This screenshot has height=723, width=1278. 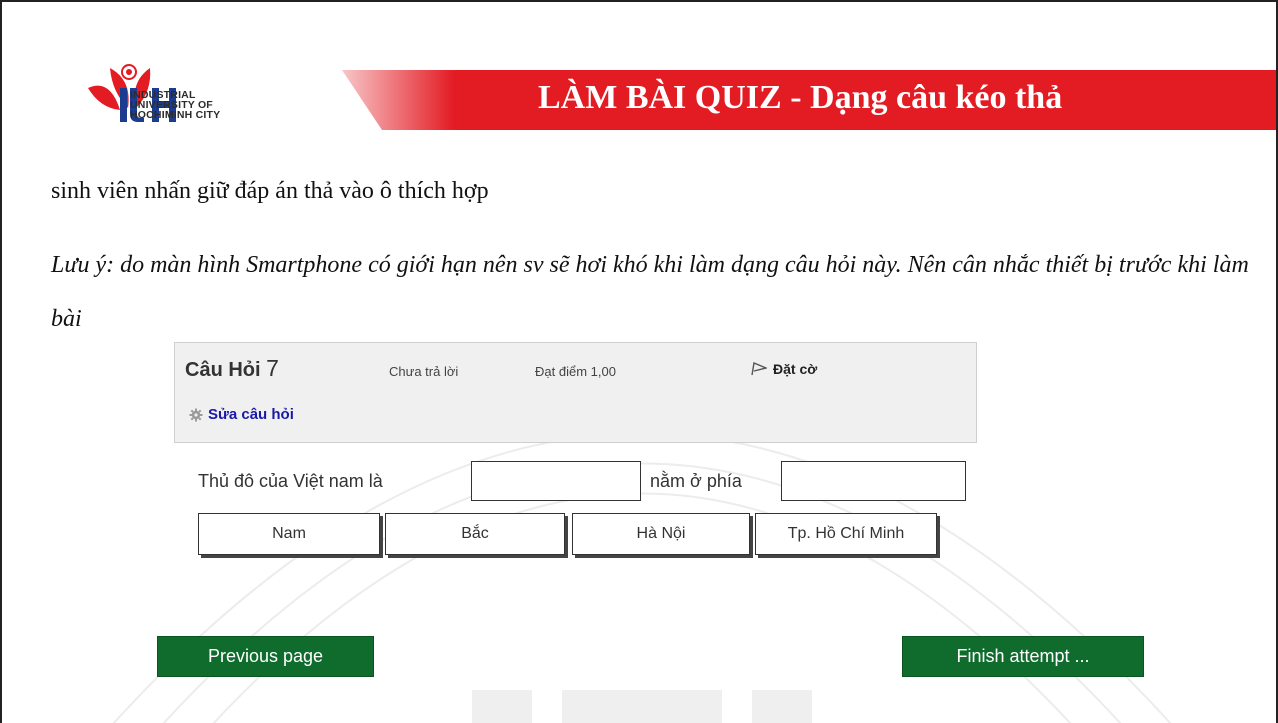 What do you see at coordinates (800, 97) in the screenshot?
I see `slide-title: LÀM BÀI QUIZ - Dạng câu kéo thả` at bounding box center [800, 97].